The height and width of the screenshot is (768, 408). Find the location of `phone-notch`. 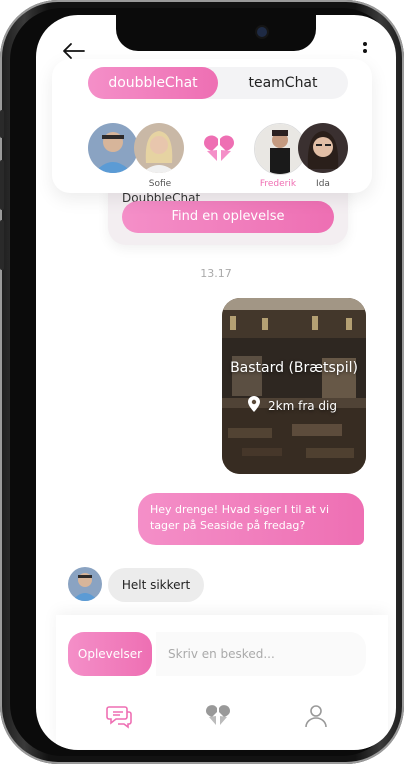

phone-notch is located at coordinates (216, 33).